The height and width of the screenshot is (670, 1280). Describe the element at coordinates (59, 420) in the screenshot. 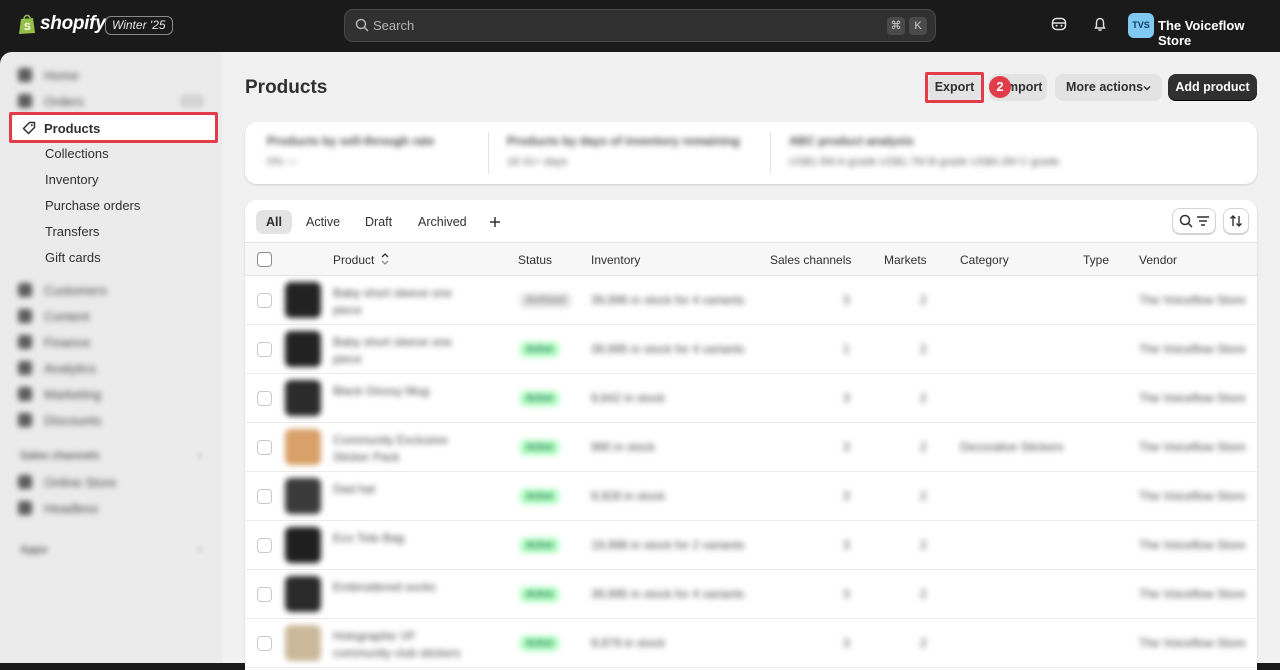

I see `sidebar-item-discounts: Discounts` at that location.